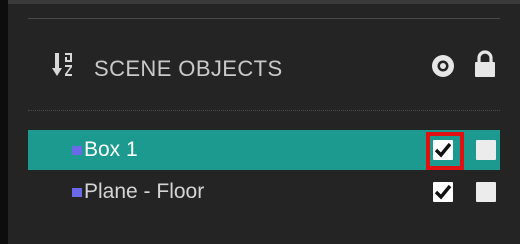 Image resolution: width=520 pixels, height=244 pixels. Describe the element at coordinates (144, 191) in the screenshot. I see `object-name: Plane - Floor` at that location.